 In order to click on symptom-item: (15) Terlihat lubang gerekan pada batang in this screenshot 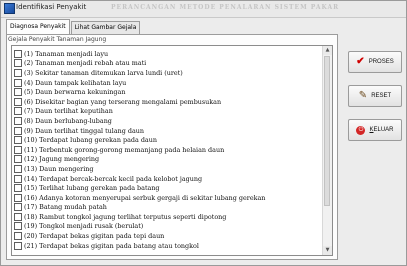, I will do `click(168, 188)`.